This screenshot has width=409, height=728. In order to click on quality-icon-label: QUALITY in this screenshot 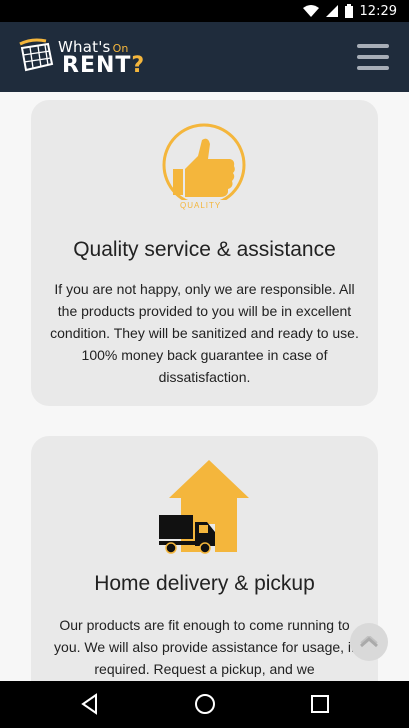, I will do `click(201, 205)`.